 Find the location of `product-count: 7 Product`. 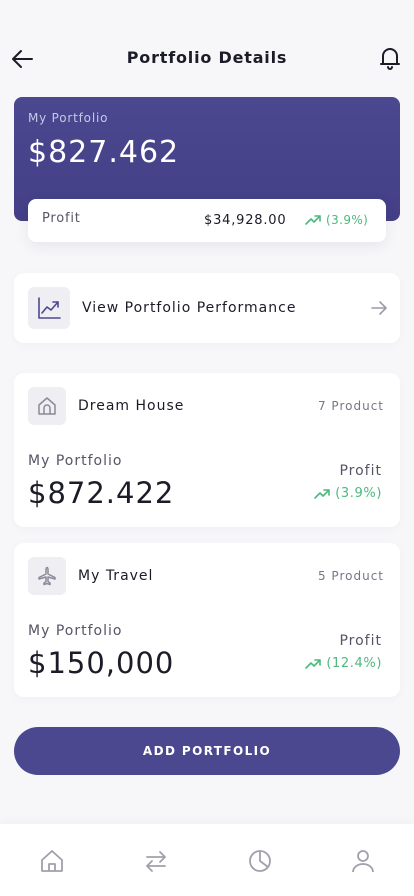

product-count: 7 Product is located at coordinates (350, 406).